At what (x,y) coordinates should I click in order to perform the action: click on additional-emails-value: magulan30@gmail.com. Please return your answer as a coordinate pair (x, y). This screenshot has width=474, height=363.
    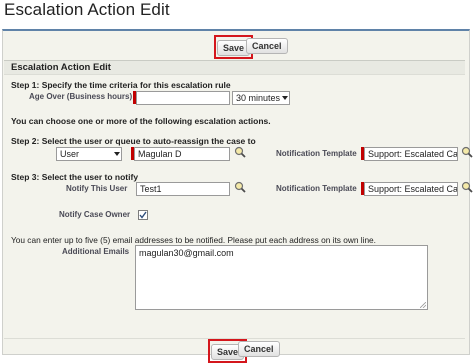
    Looking at the image, I should click on (186, 253).